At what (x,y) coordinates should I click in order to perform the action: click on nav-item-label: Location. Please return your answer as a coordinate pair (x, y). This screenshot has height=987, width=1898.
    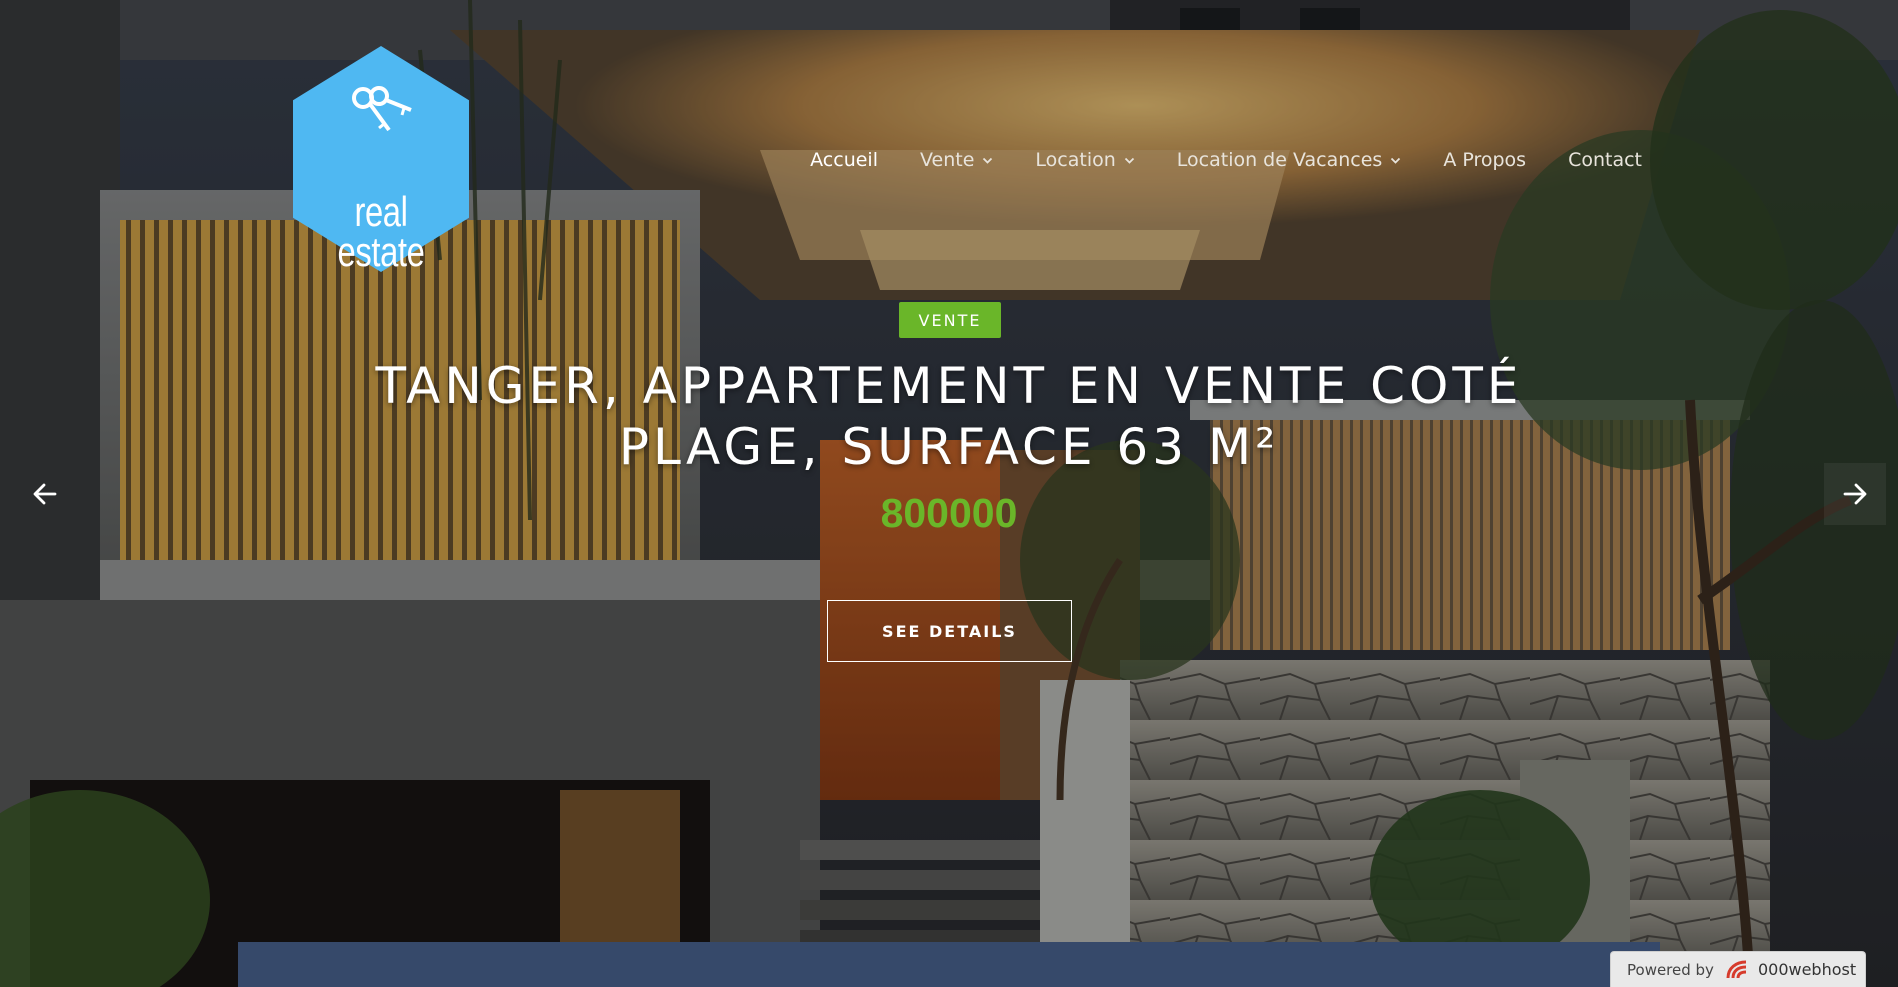
    Looking at the image, I should click on (1075, 160).